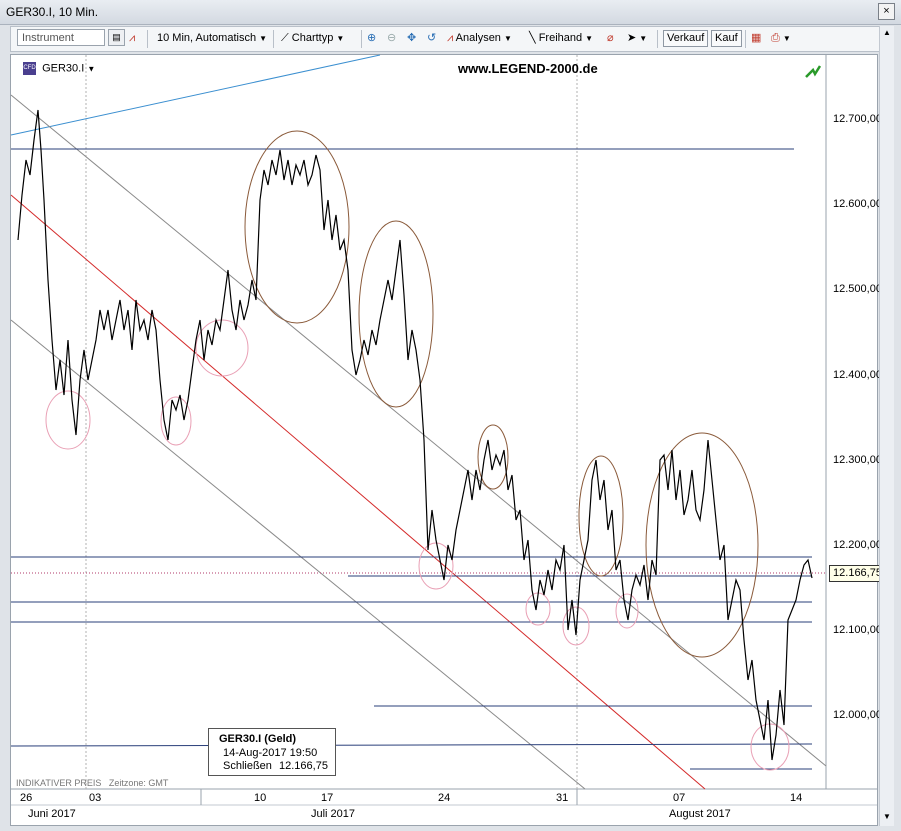 This screenshot has width=901, height=831. I want to click on interval-dropdown: 10 Min, Automatisch ▼, so click(212, 38).